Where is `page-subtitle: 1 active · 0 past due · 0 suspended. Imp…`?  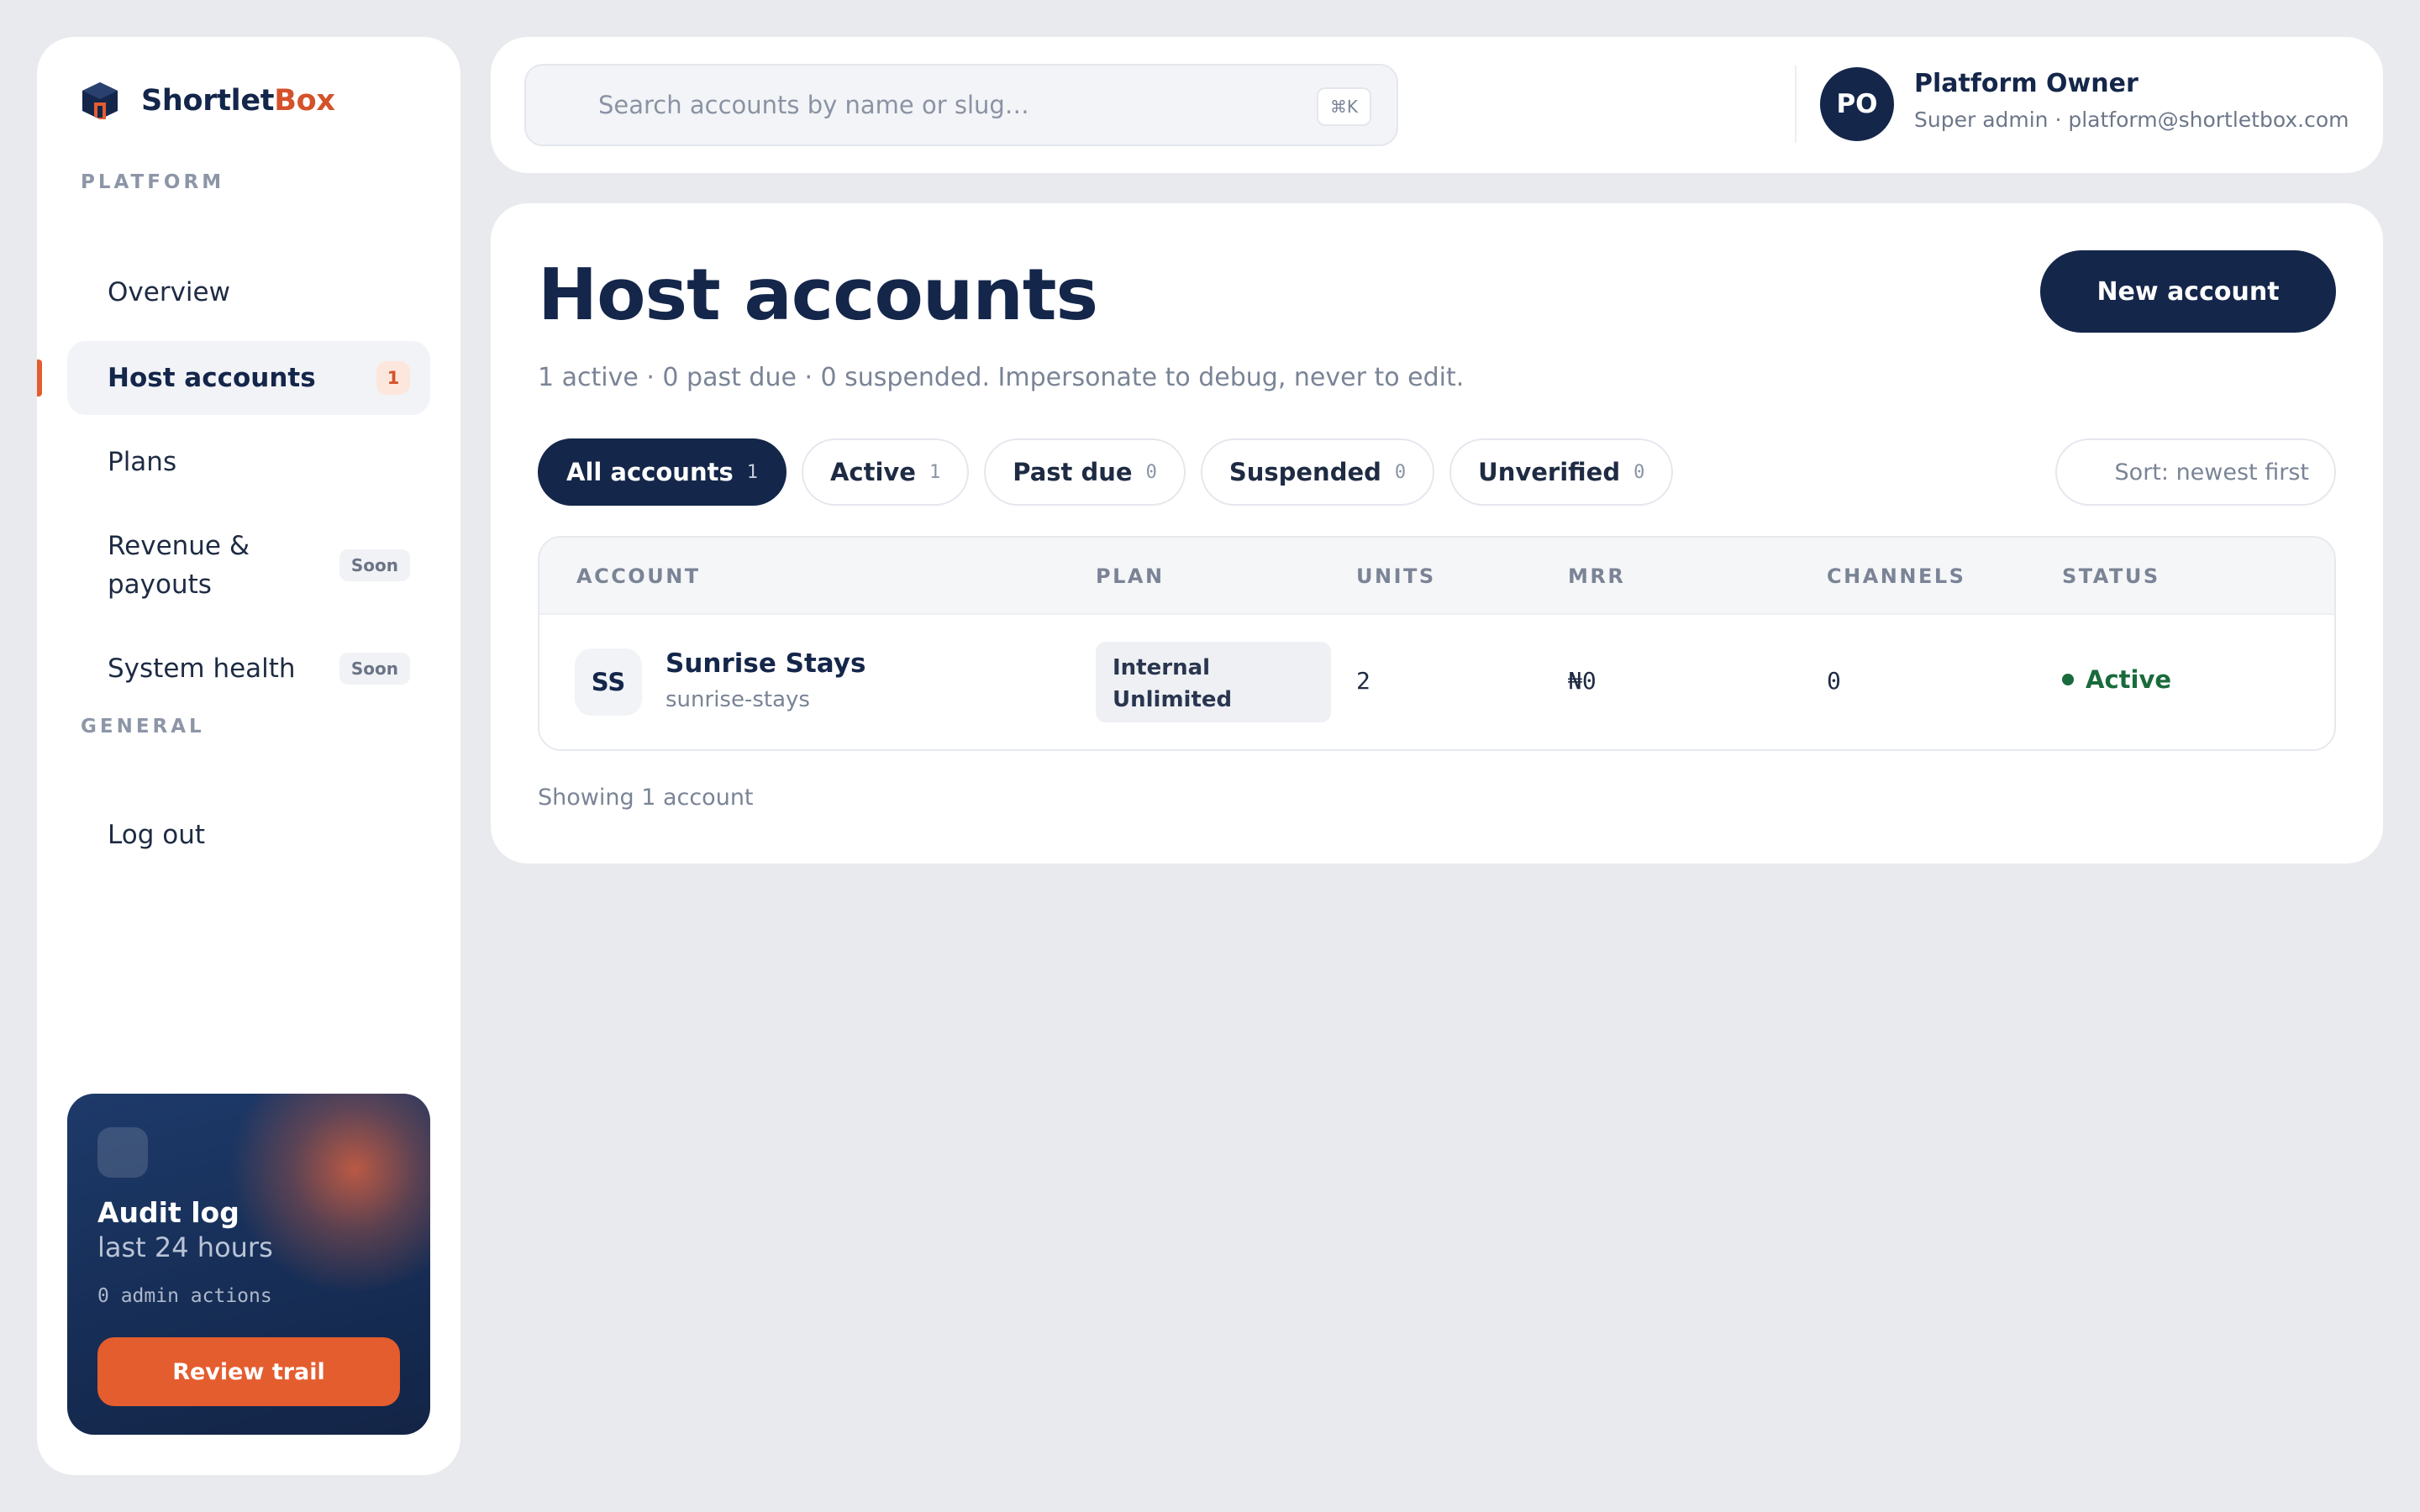
page-subtitle: 1 active · 0 past due · 0 suspended. Imp… is located at coordinates (1001, 377).